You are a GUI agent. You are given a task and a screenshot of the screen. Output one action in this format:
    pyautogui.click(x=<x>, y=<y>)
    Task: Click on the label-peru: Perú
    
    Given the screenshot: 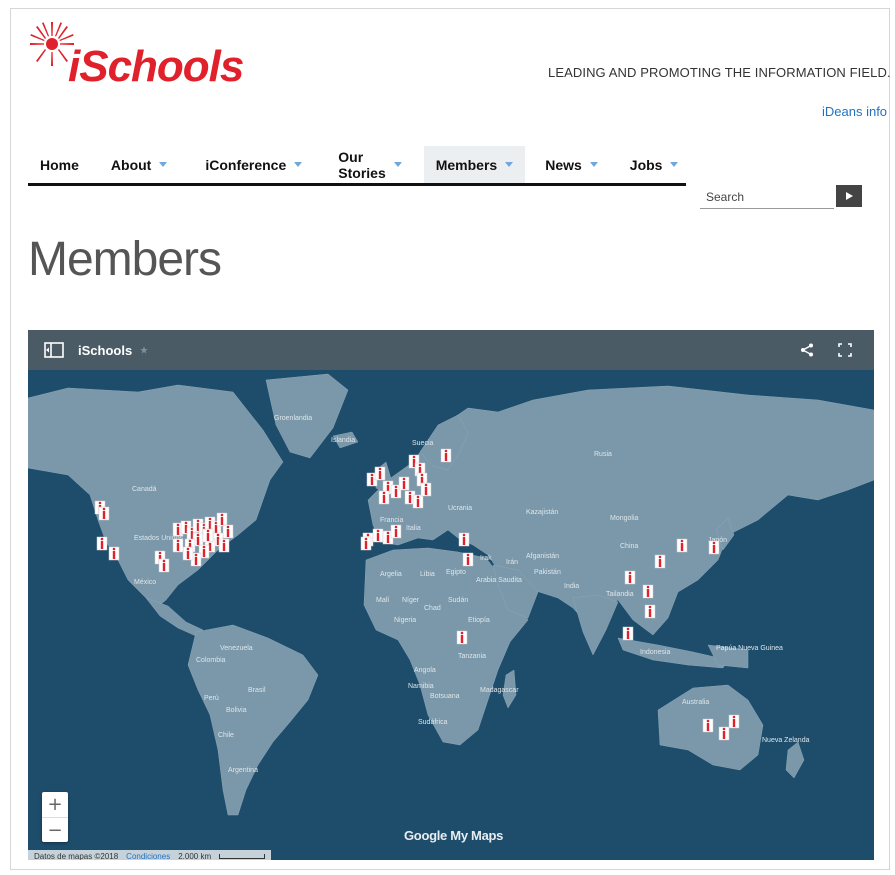 What is the action you would take?
    pyautogui.click(x=211, y=698)
    